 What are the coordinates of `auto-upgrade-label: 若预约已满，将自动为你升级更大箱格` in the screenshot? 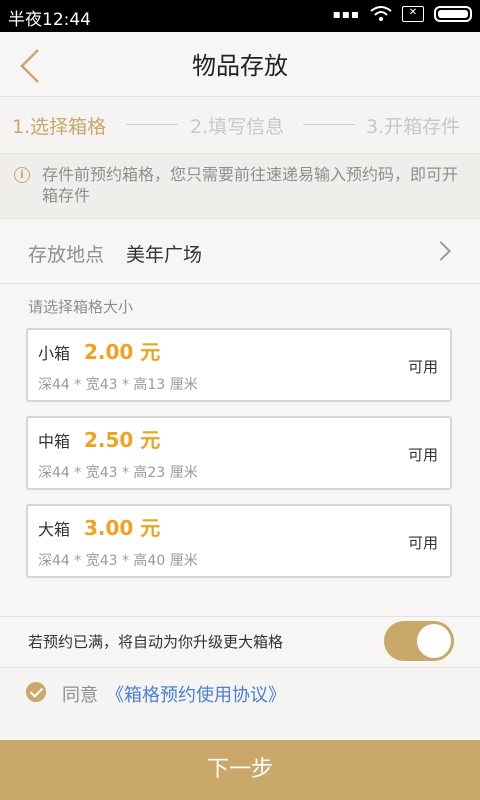 It's located at (156, 642).